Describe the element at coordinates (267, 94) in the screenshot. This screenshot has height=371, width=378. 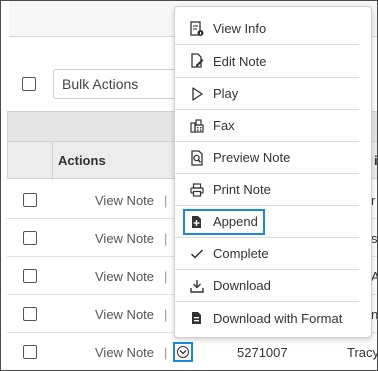
I see `menu-item-play: Play` at that location.